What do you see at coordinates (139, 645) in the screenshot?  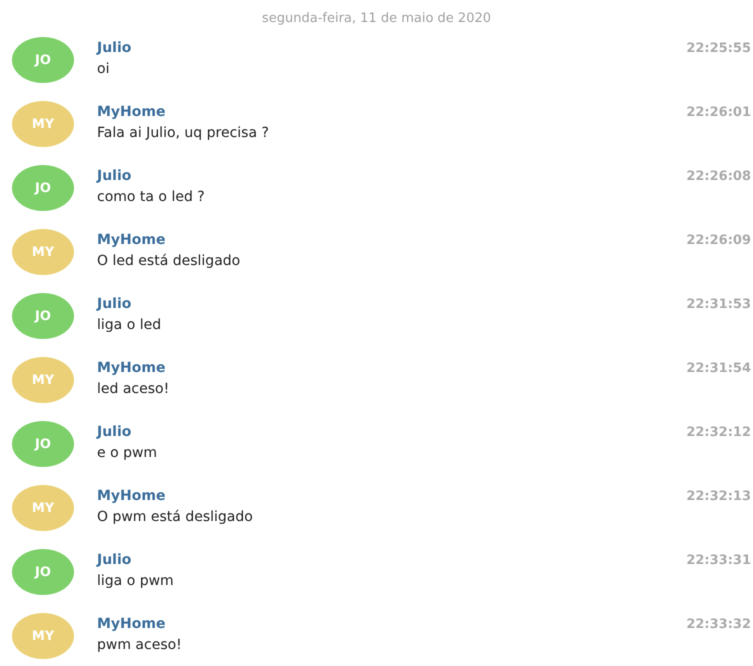 I see `message-text: pwm aceso!` at bounding box center [139, 645].